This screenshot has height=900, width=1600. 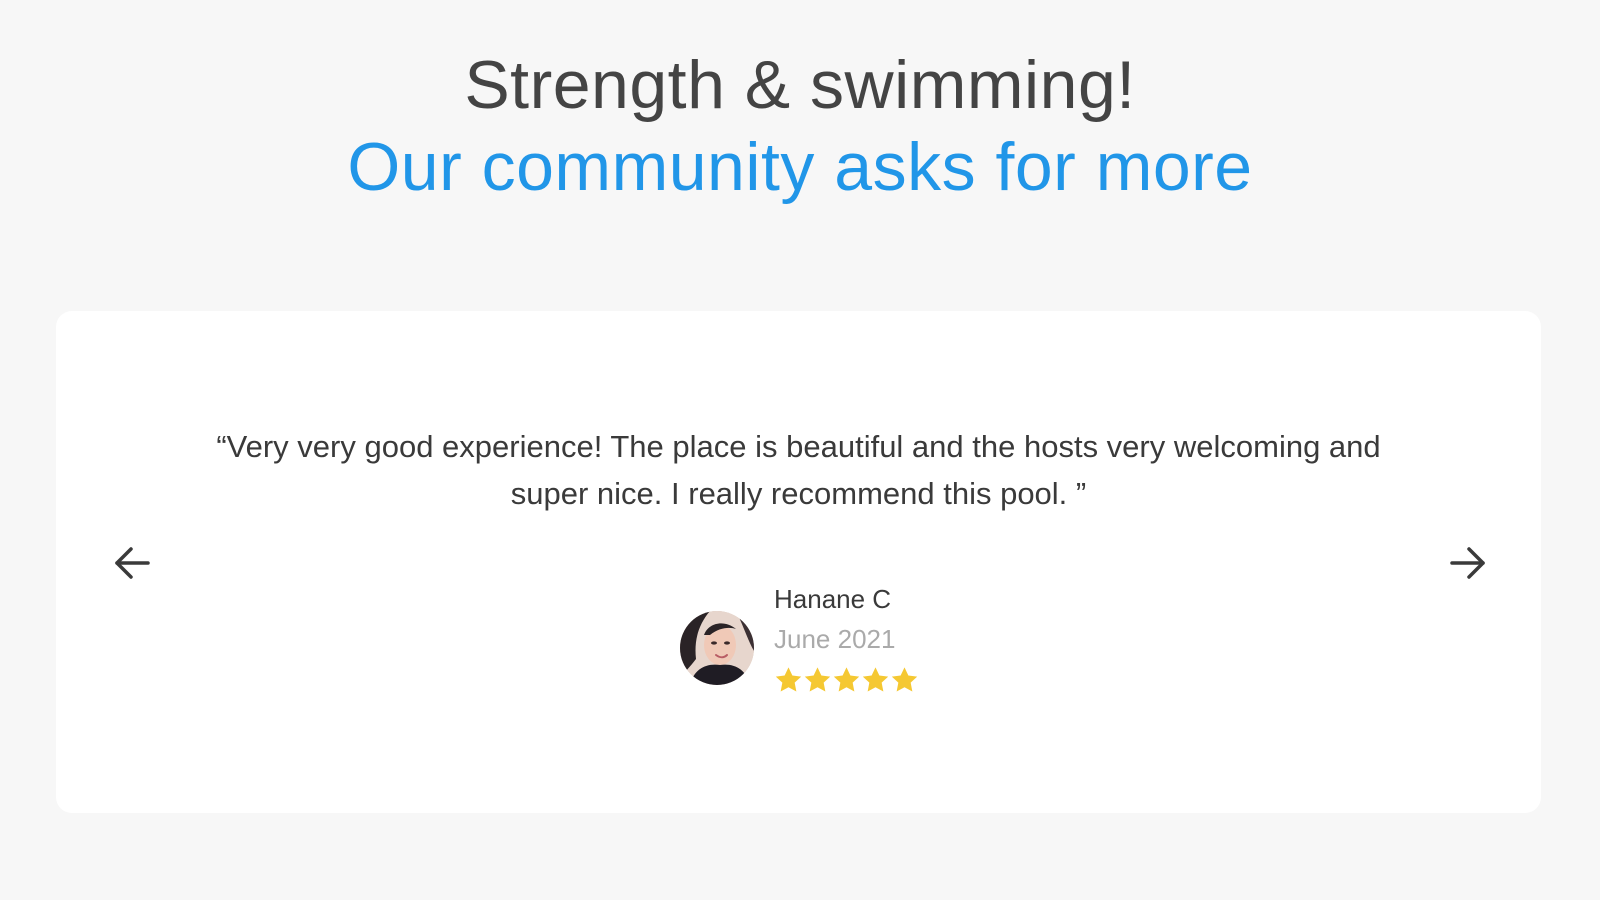 What do you see at coordinates (717, 648) in the screenshot?
I see `avatar` at bounding box center [717, 648].